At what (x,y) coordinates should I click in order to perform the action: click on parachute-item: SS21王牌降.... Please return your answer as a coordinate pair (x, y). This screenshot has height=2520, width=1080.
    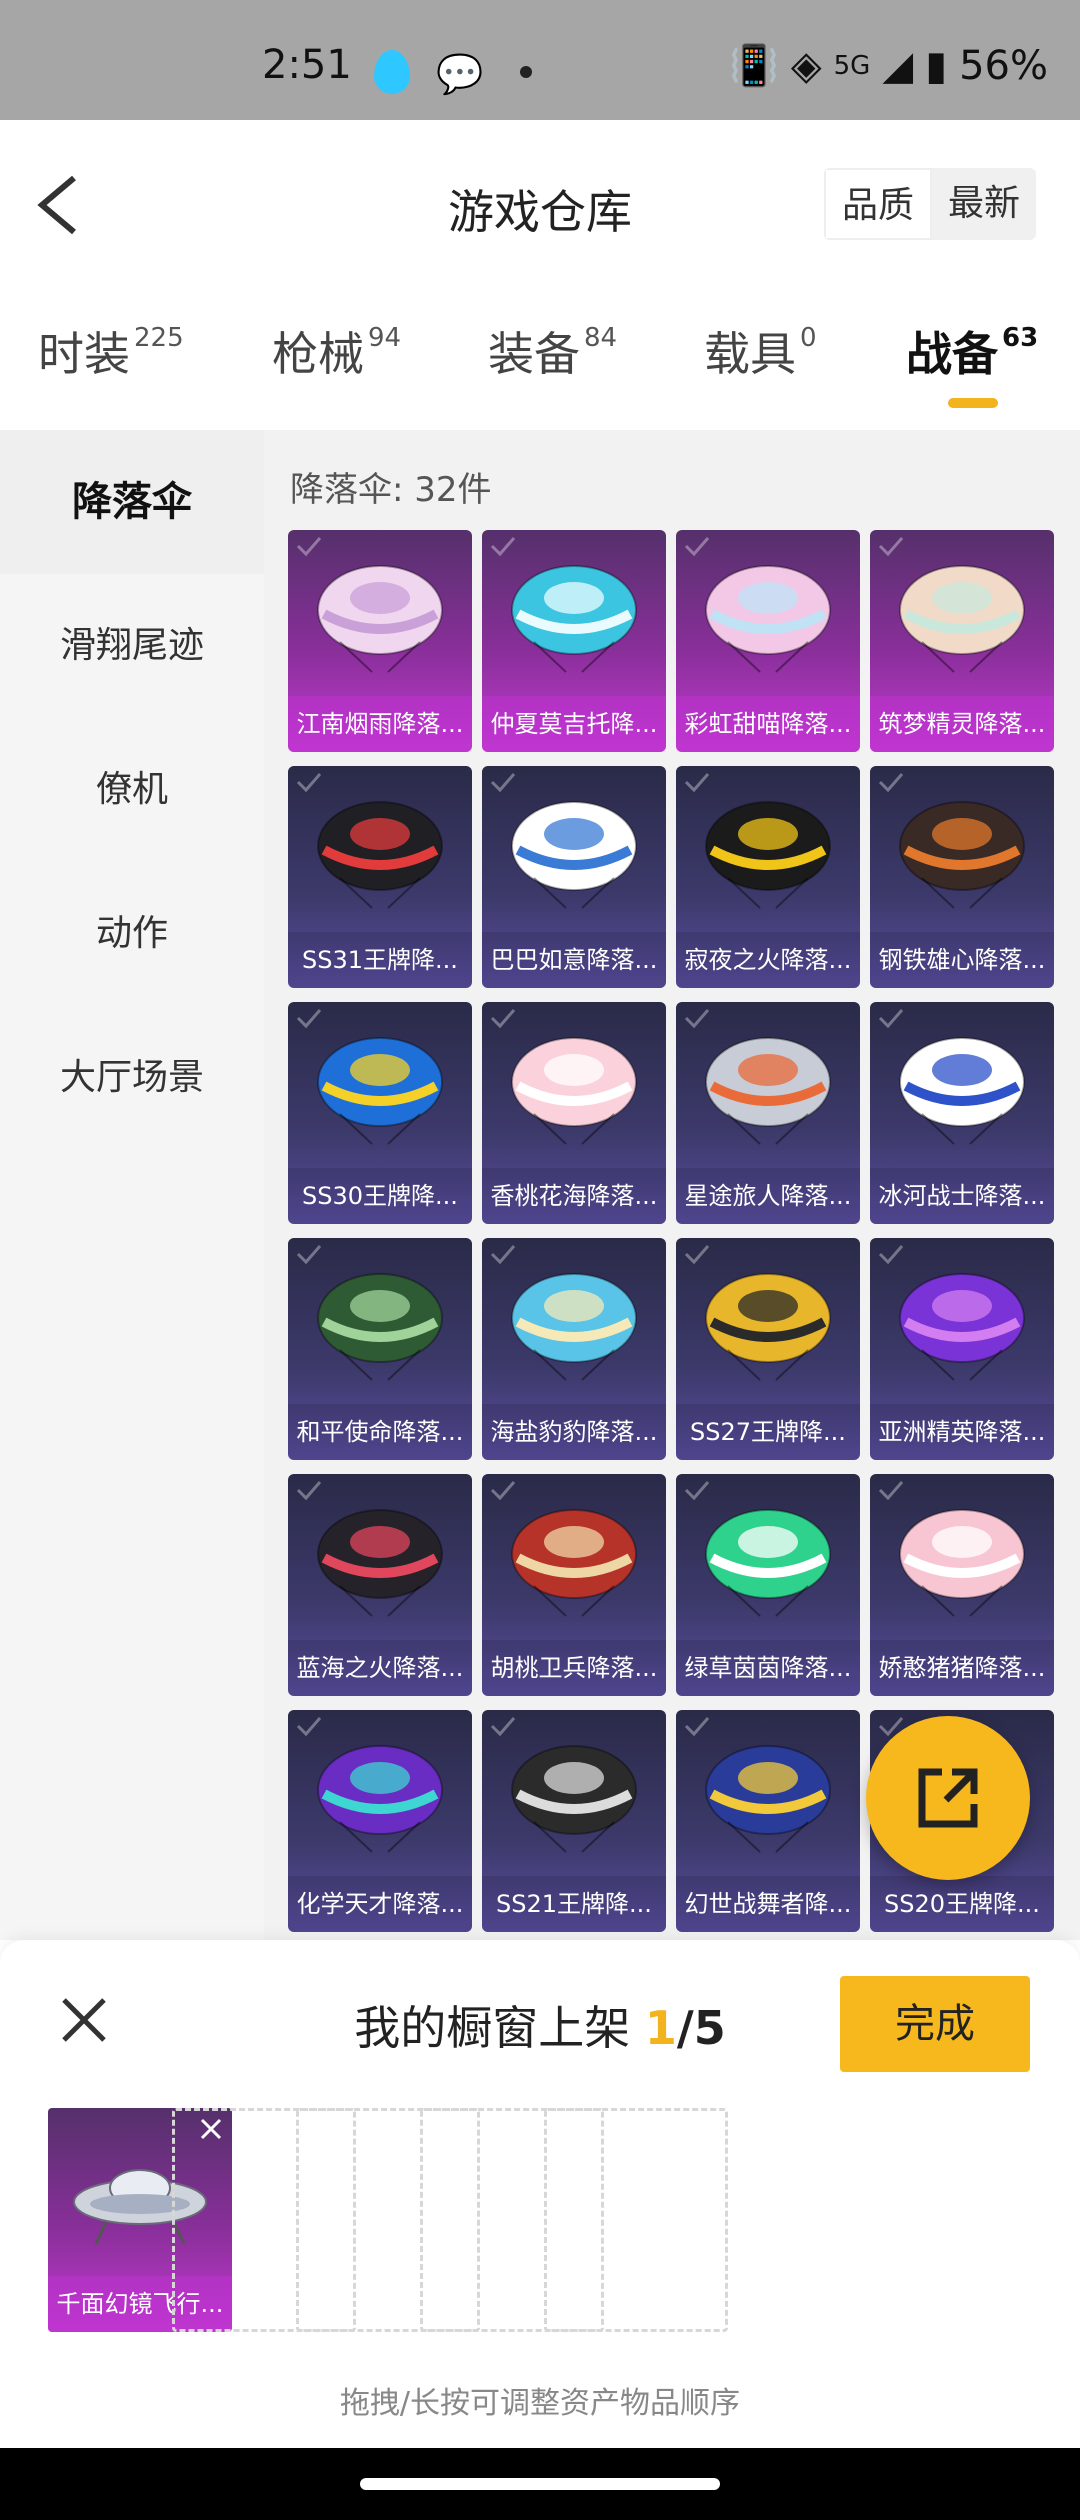
    Looking at the image, I should click on (574, 1821).